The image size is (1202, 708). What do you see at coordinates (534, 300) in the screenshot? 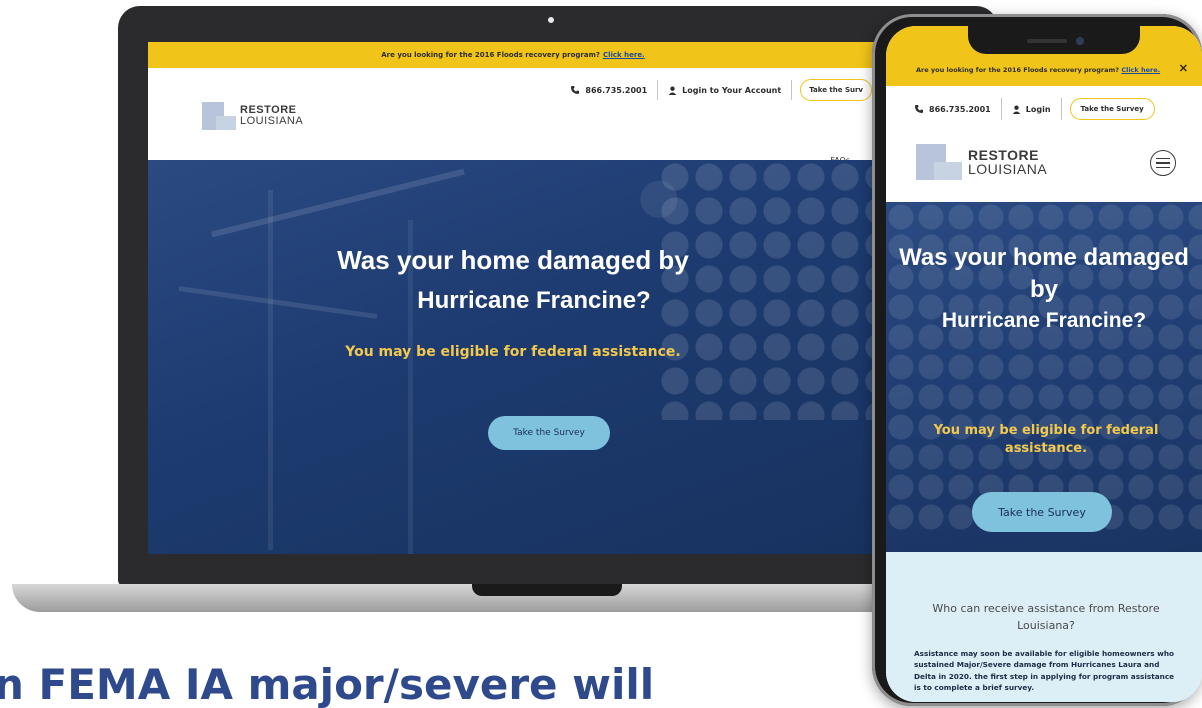
I see `hero-title-line2: Hurricane Francine?` at bounding box center [534, 300].